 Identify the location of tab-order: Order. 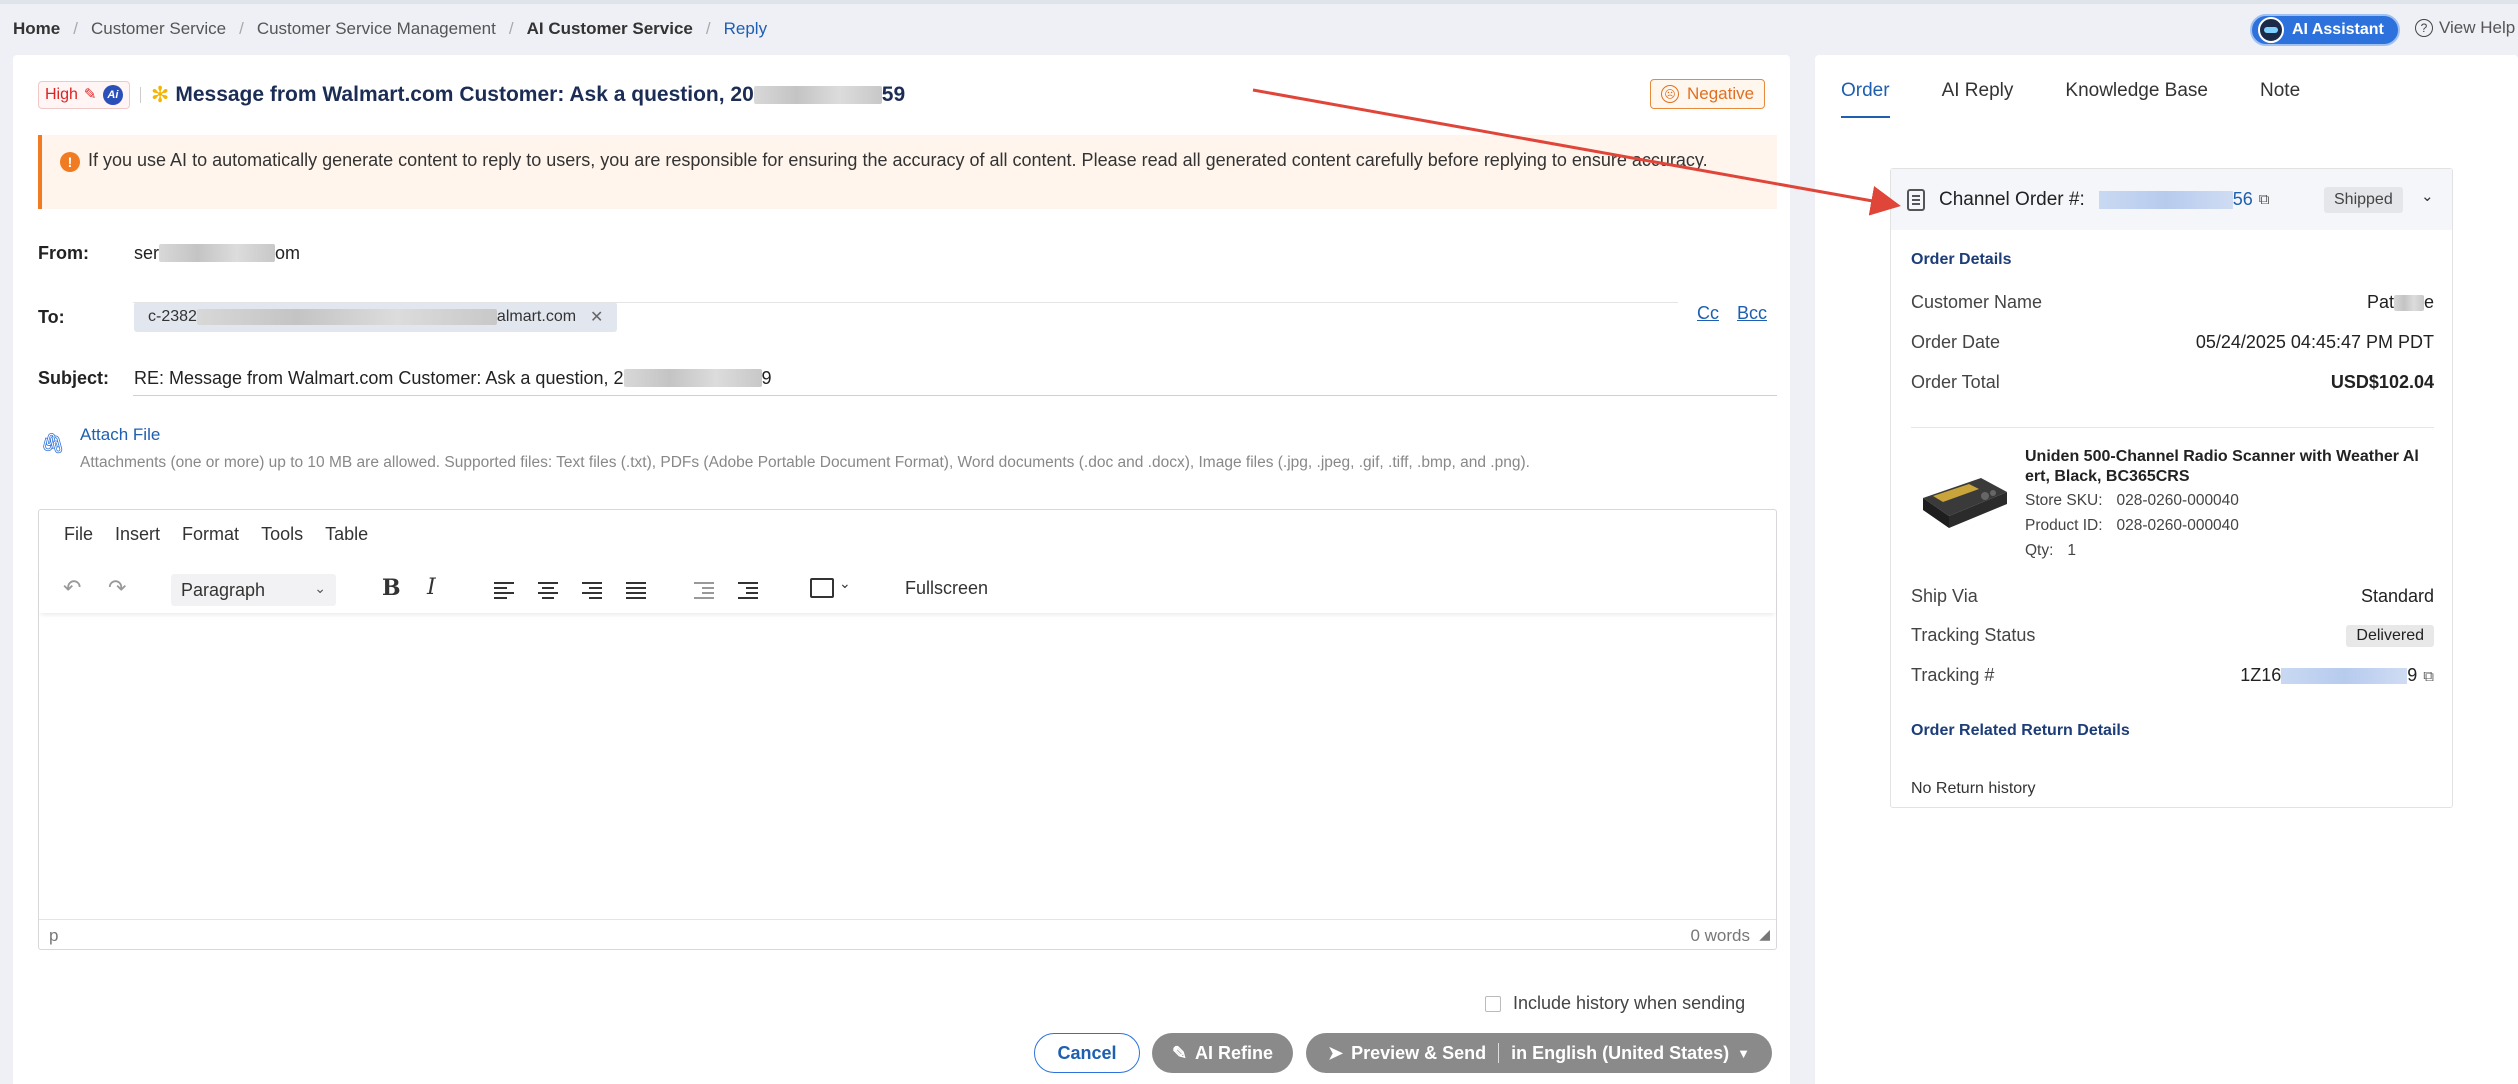
(1865, 99).